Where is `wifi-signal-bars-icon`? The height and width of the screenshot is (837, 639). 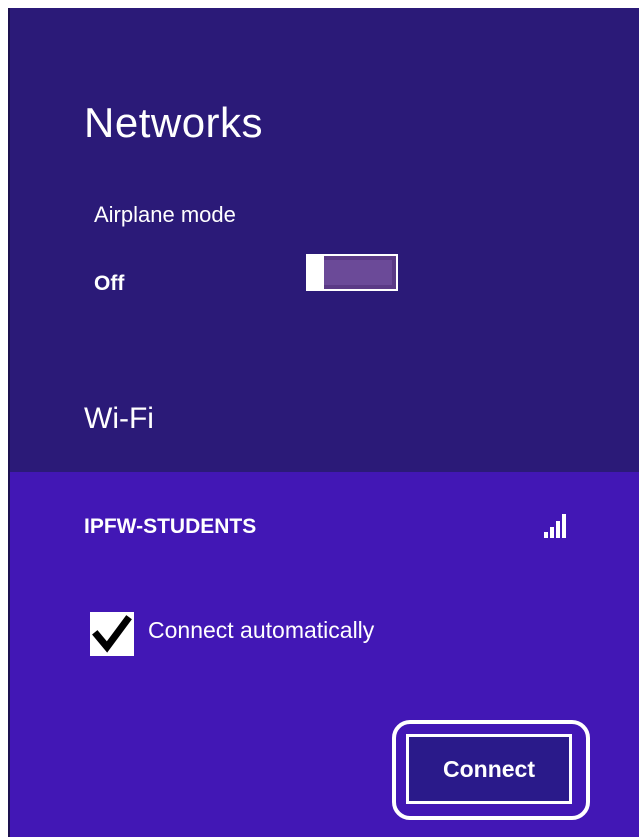 wifi-signal-bars-icon is located at coordinates (557, 525).